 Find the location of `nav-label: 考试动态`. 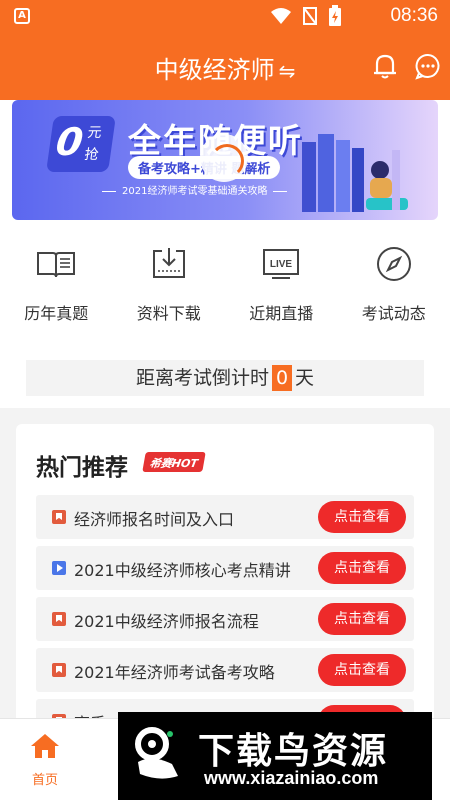

nav-label: 考试动态 is located at coordinates (393, 313).